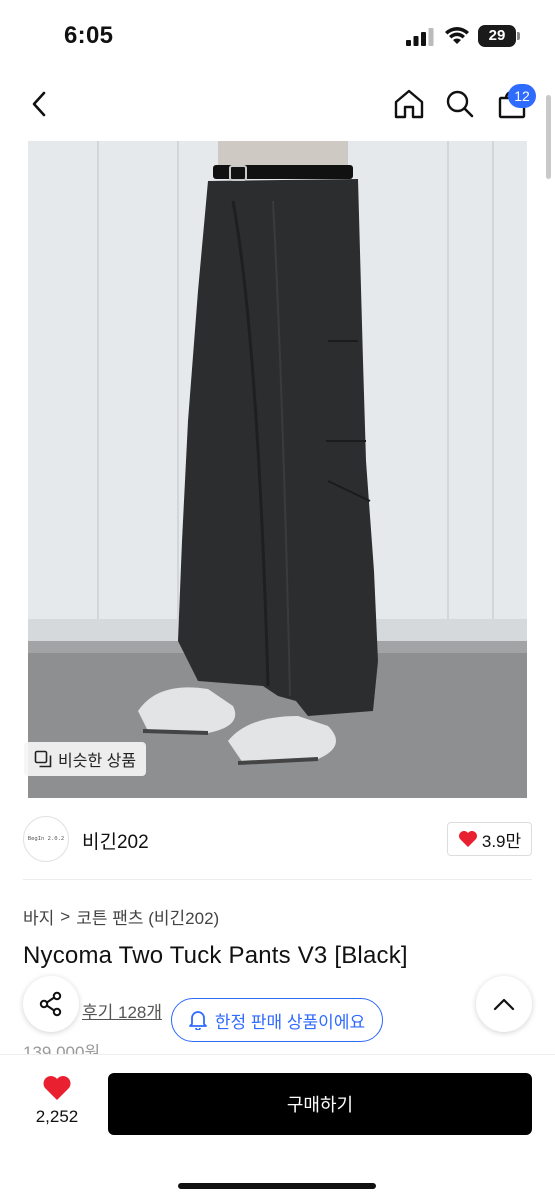 The image size is (555, 1200). I want to click on share-icon, so click(50, 1004).